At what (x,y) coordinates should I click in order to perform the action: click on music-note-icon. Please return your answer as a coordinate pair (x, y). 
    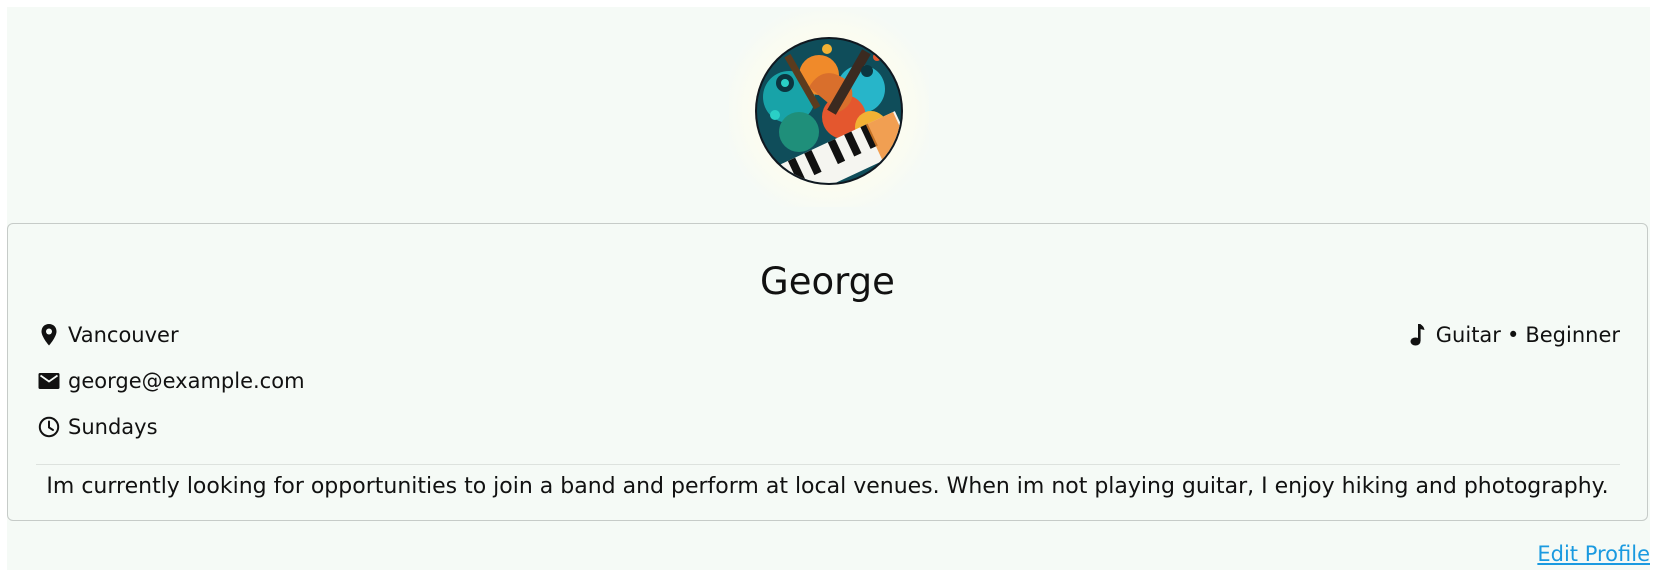
    Looking at the image, I should click on (1417, 335).